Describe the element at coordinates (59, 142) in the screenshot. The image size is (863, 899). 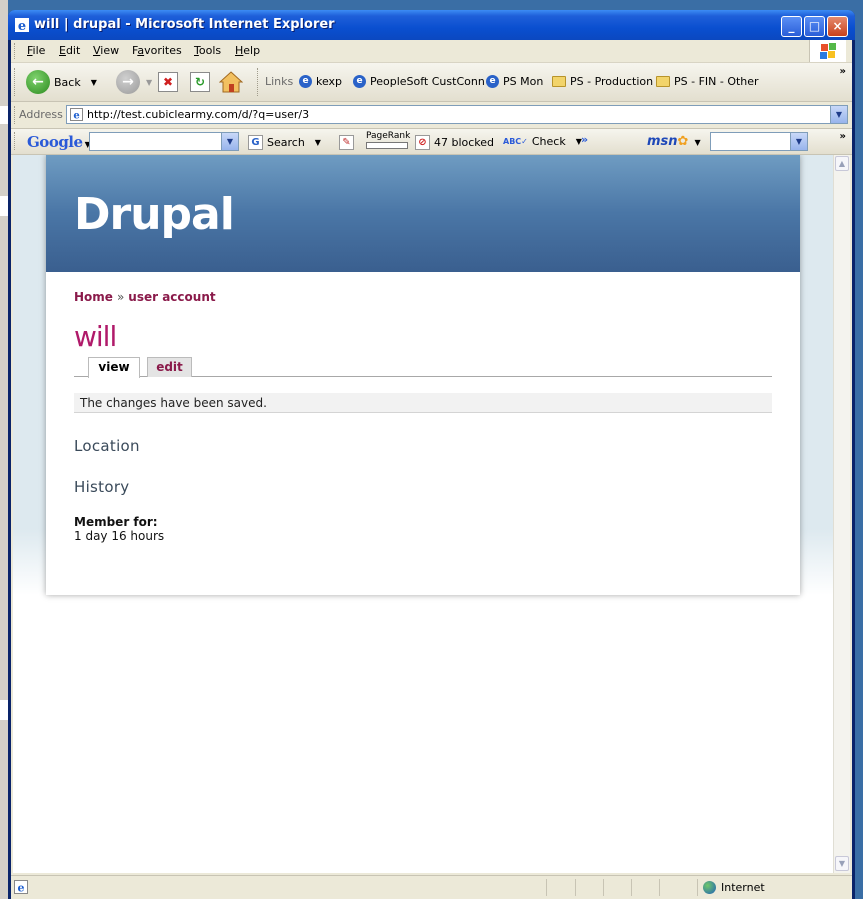
I see `google-logo: Google ▼` at that location.